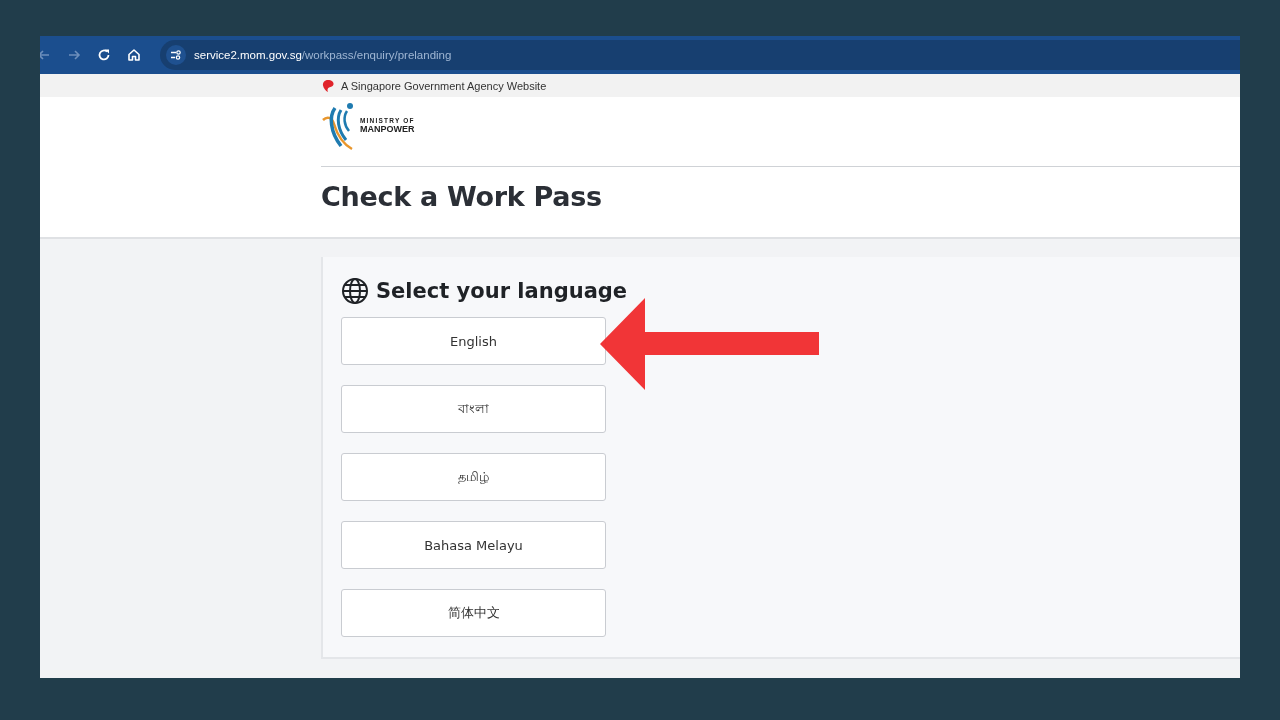 The image size is (1280, 720). Describe the element at coordinates (502, 291) in the screenshot. I see `language-heading: Select your language` at that location.